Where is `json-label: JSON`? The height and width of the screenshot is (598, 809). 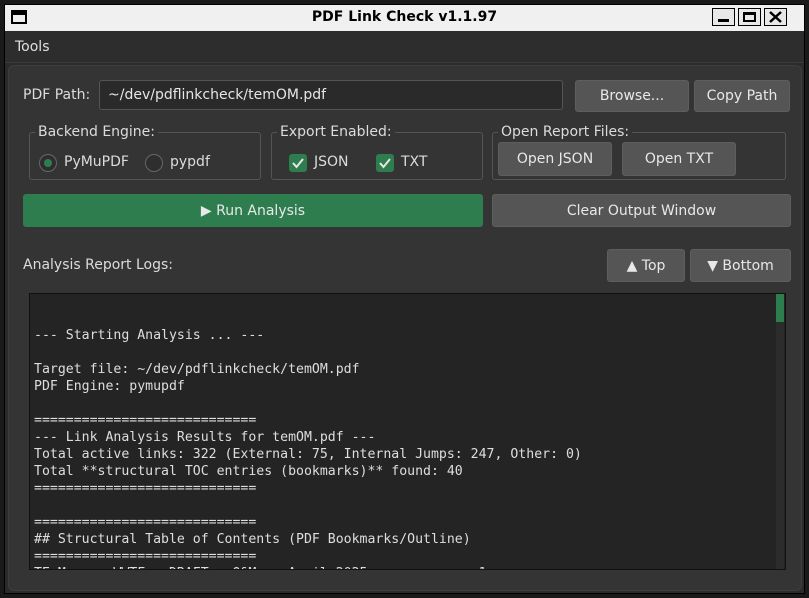 json-label: JSON is located at coordinates (331, 162).